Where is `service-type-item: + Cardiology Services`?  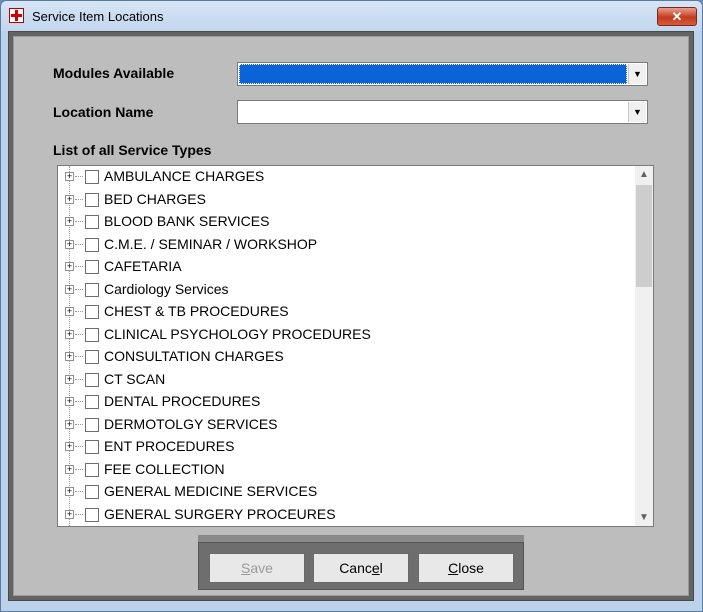
service-type-item: + Cardiology Services is located at coordinates (343, 290).